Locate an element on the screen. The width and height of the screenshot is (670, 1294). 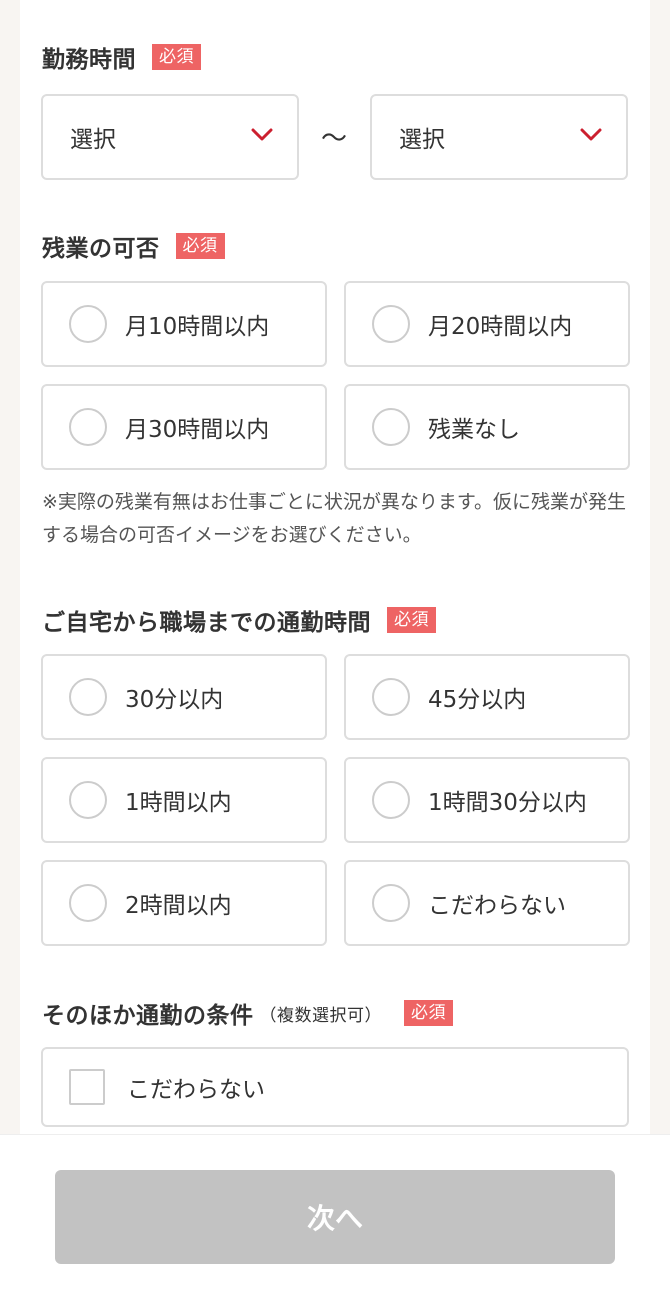
commute-time-option: こだわらない is located at coordinates (487, 903).